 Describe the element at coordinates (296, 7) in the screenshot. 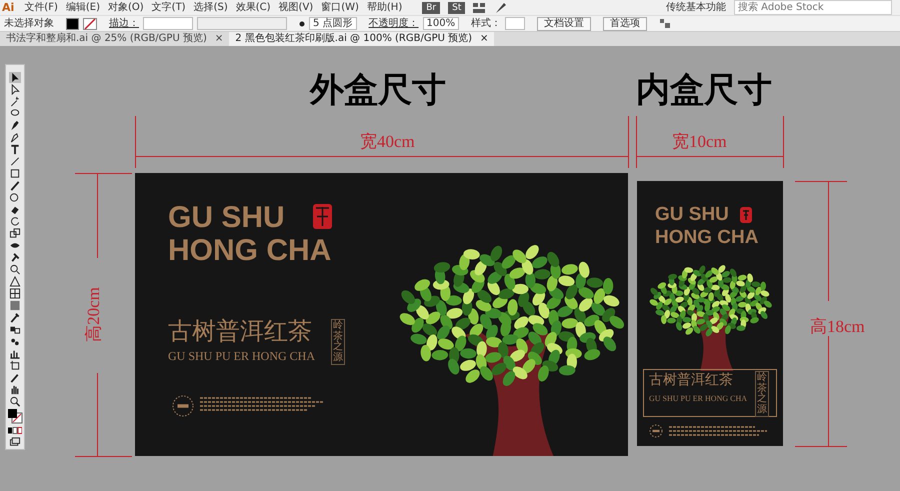

I see `menu-item: 视图(V)` at that location.